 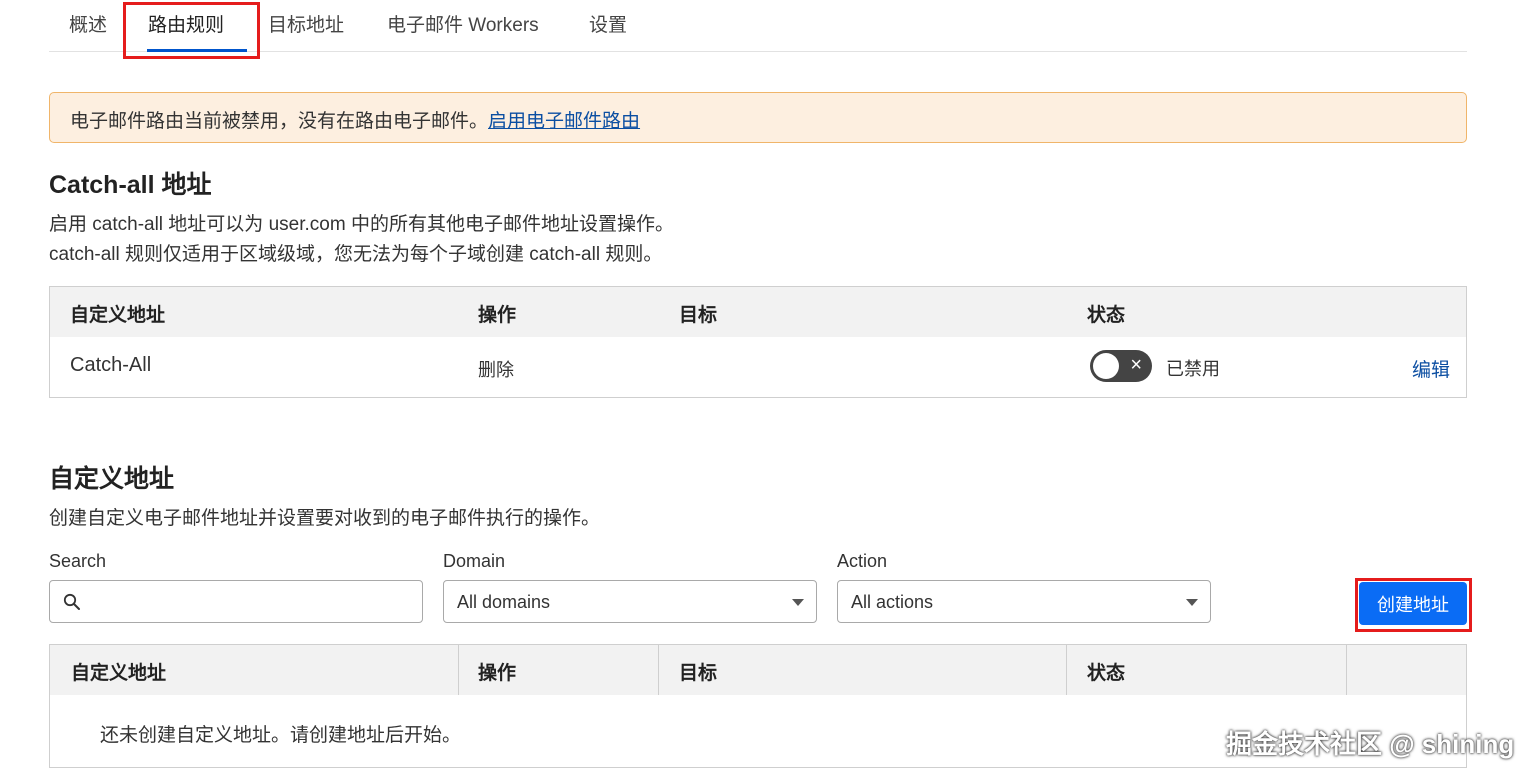 I want to click on catchall-toggle: ×, so click(x=1121, y=366).